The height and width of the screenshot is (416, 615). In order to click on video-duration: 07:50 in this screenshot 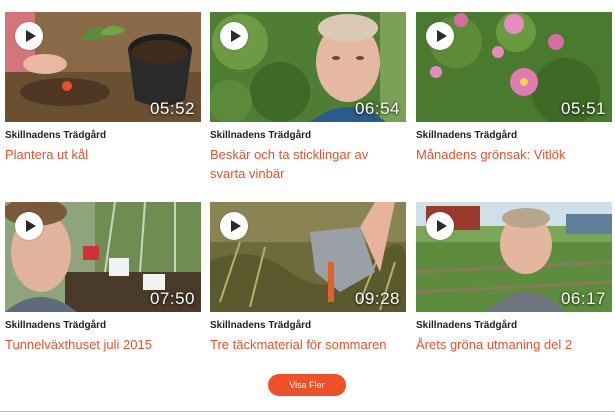, I will do `click(172, 298)`.